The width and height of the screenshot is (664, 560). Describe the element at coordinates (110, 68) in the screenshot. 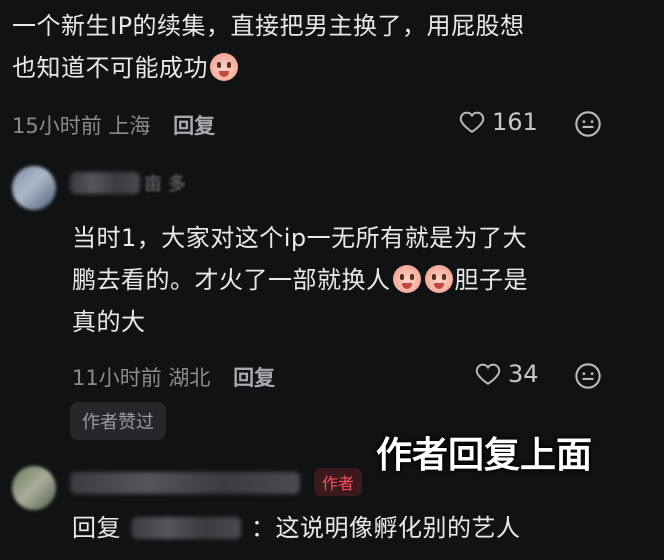

I see `comment-1-text-line-2-content: 也知道不可能成功` at that location.